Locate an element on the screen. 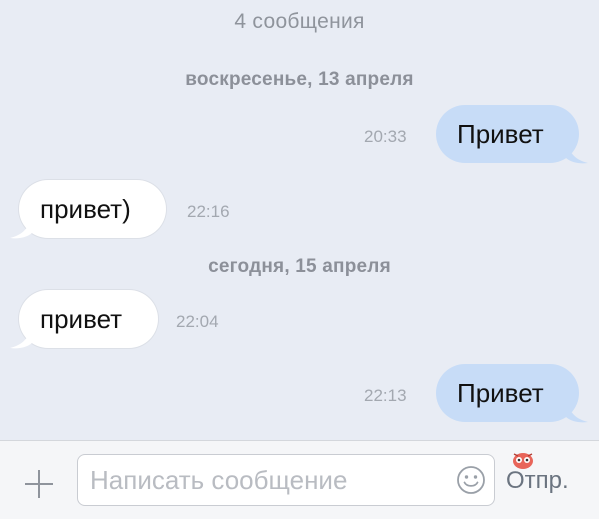 The image size is (599, 519). message-time: 22:04 is located at coordinates (197, 321).